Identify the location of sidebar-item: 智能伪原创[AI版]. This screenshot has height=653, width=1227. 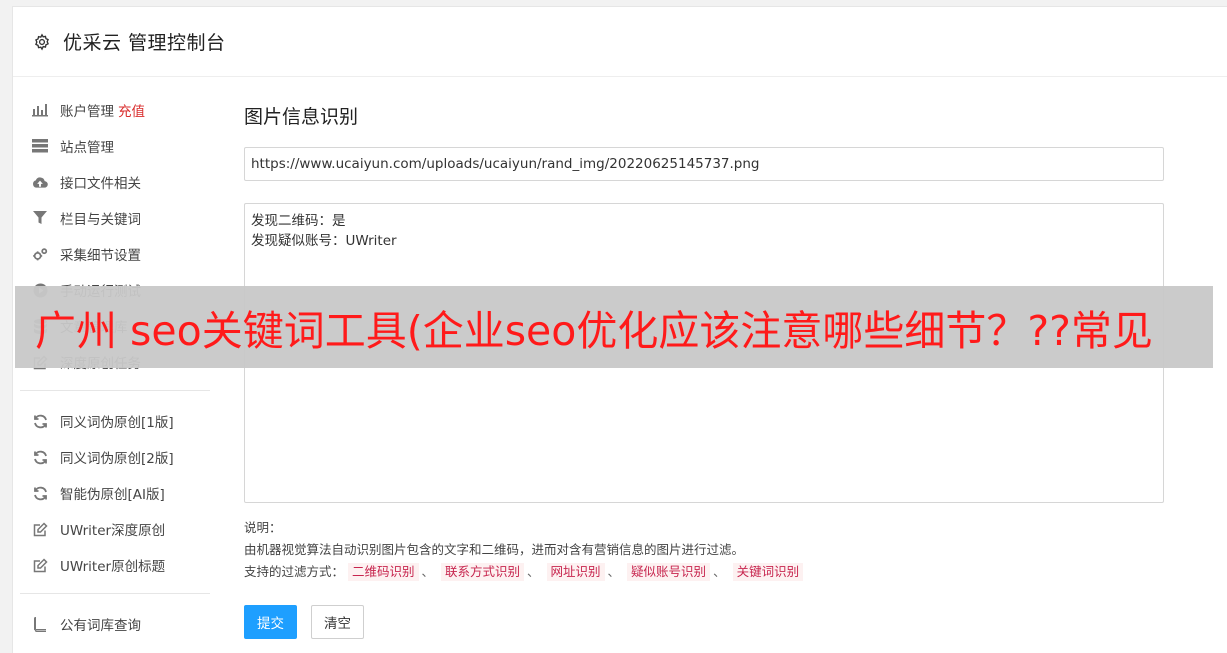
(115, 493).